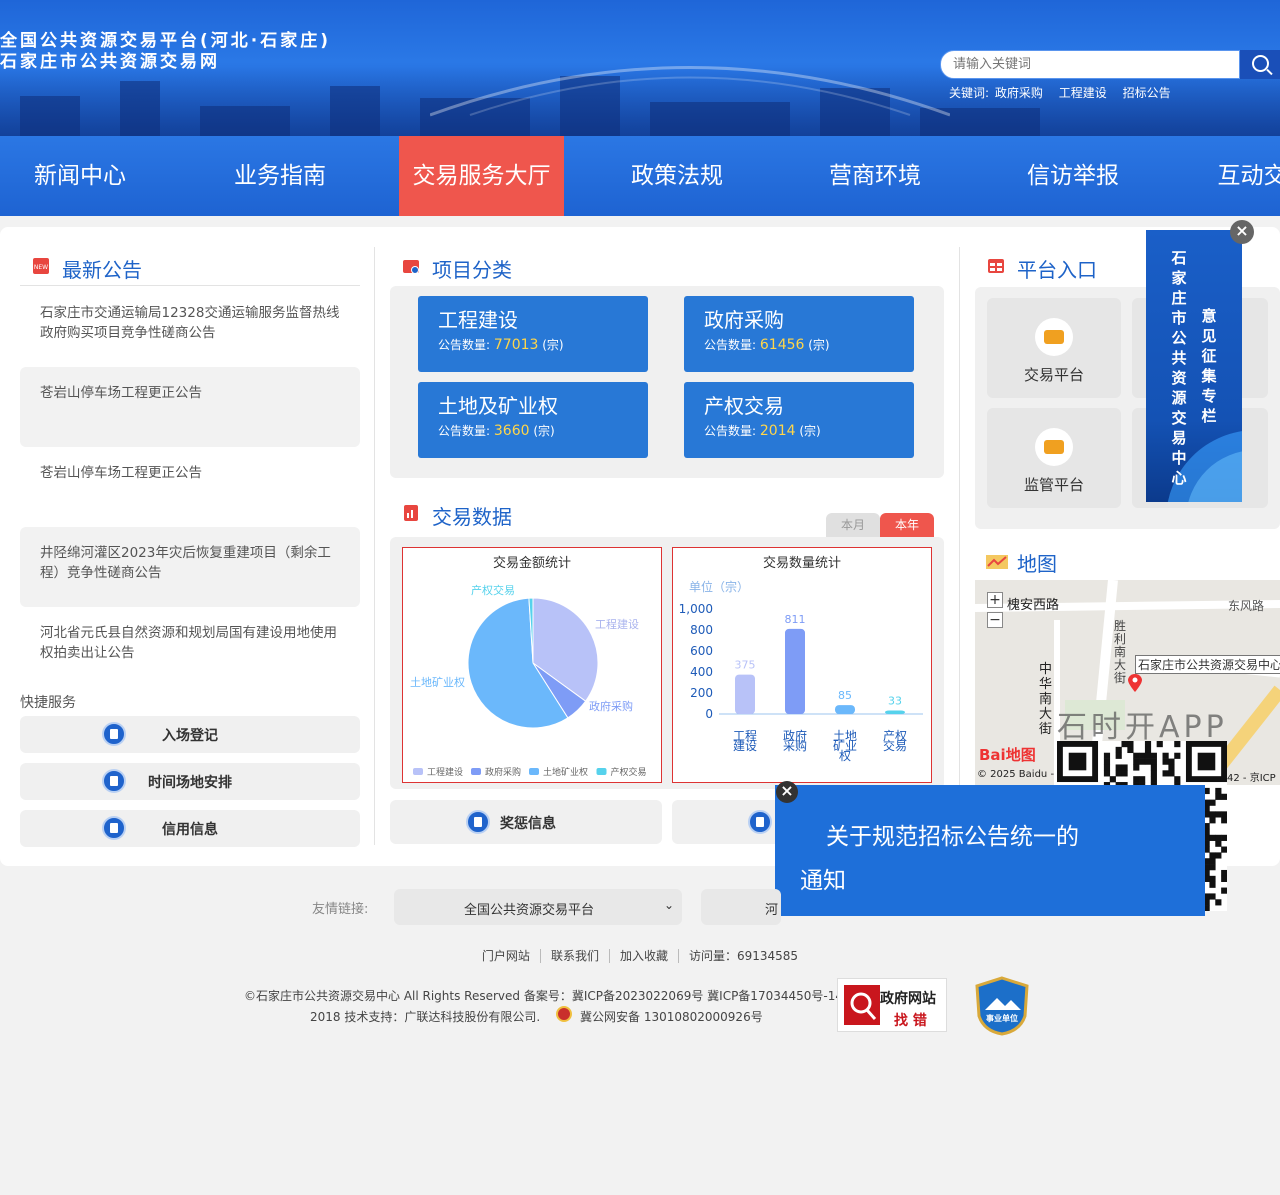 The image size is (1280, 1195). I want to click on zoom-in-button: +, so click(995, 600).